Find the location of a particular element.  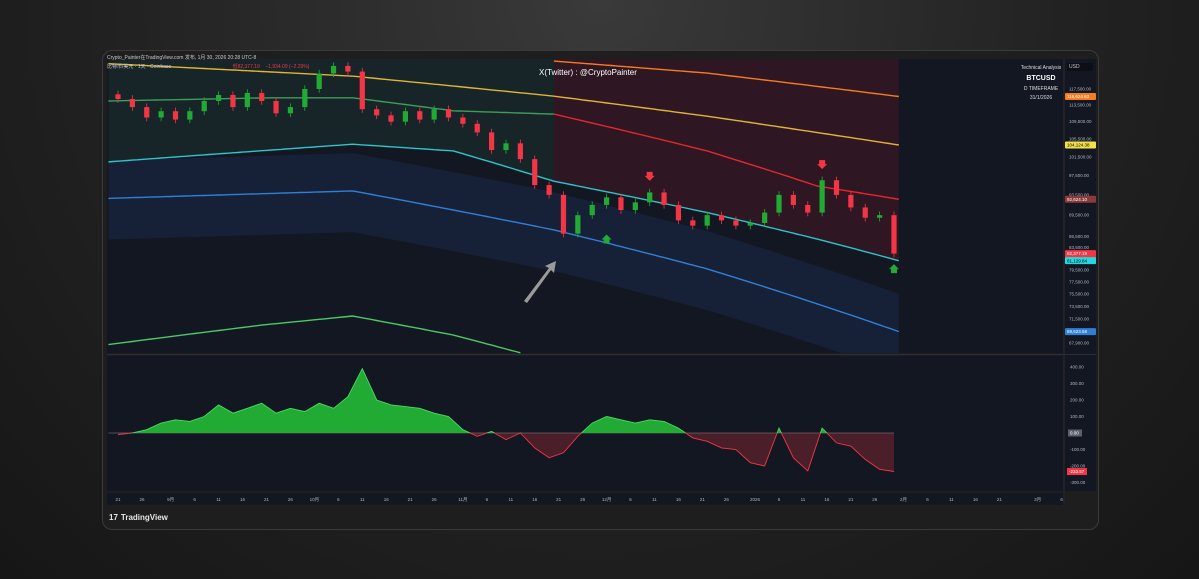

price-tick-label: 71,500.00 is located at coordinates (1079, 319).